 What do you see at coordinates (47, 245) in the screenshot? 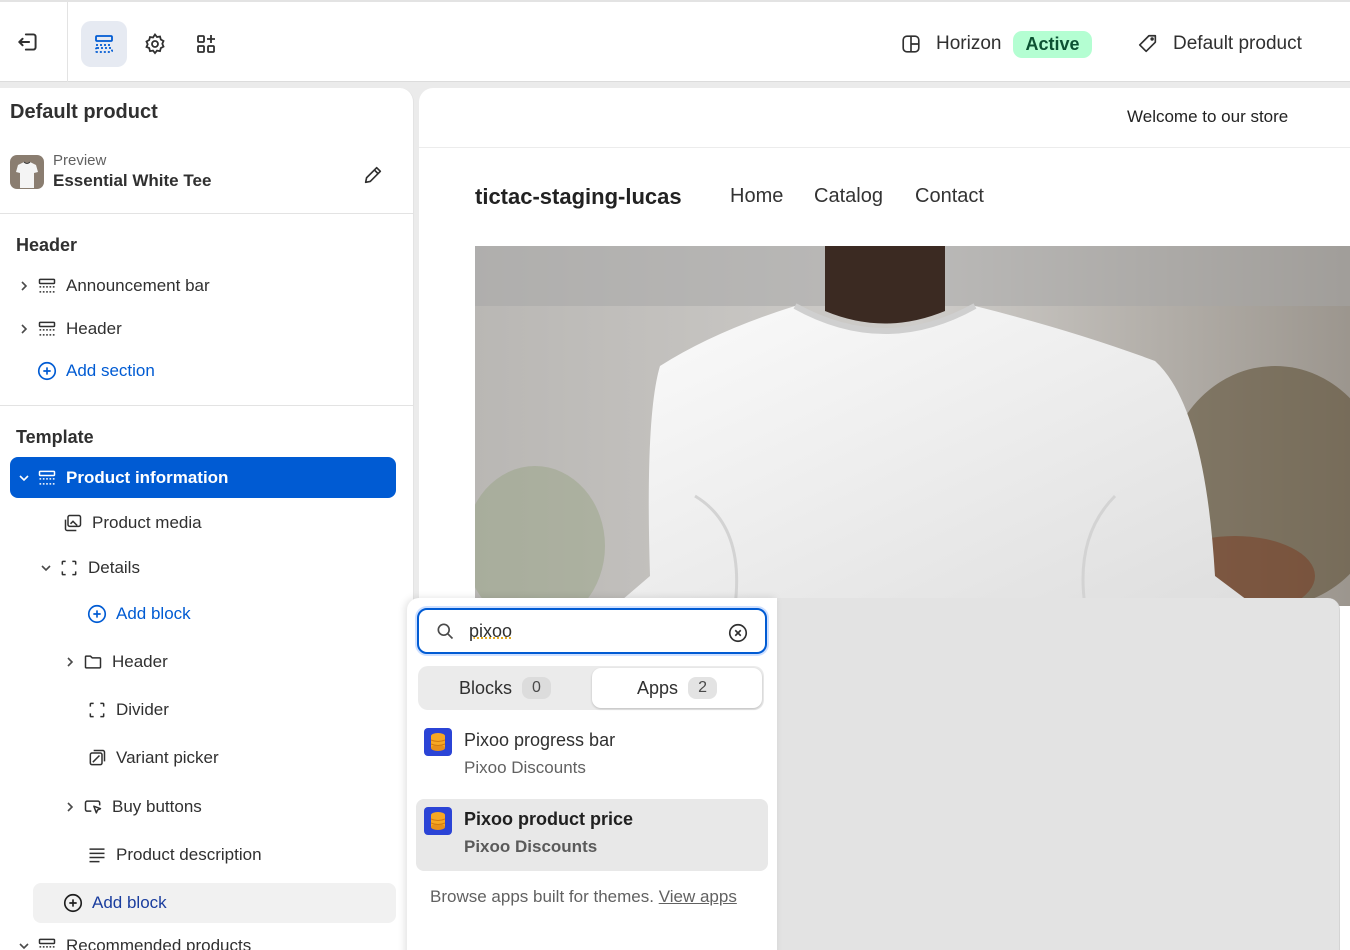
I see `header-group-title: Header` at bounding box center [47, 245].